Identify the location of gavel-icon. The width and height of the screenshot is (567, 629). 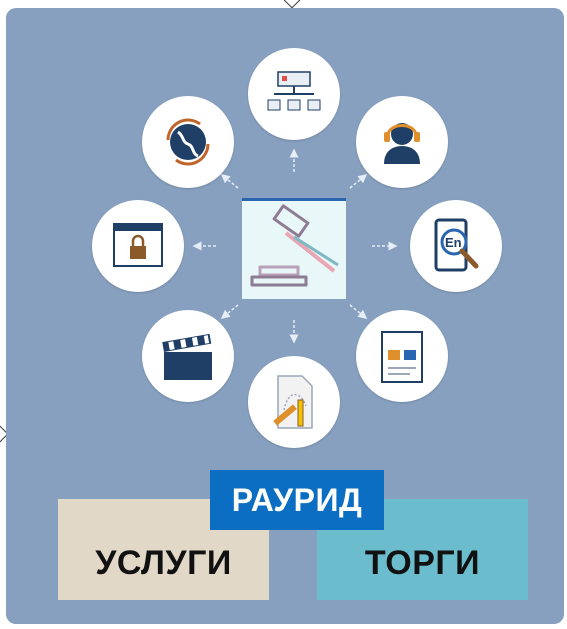
(294, 248).